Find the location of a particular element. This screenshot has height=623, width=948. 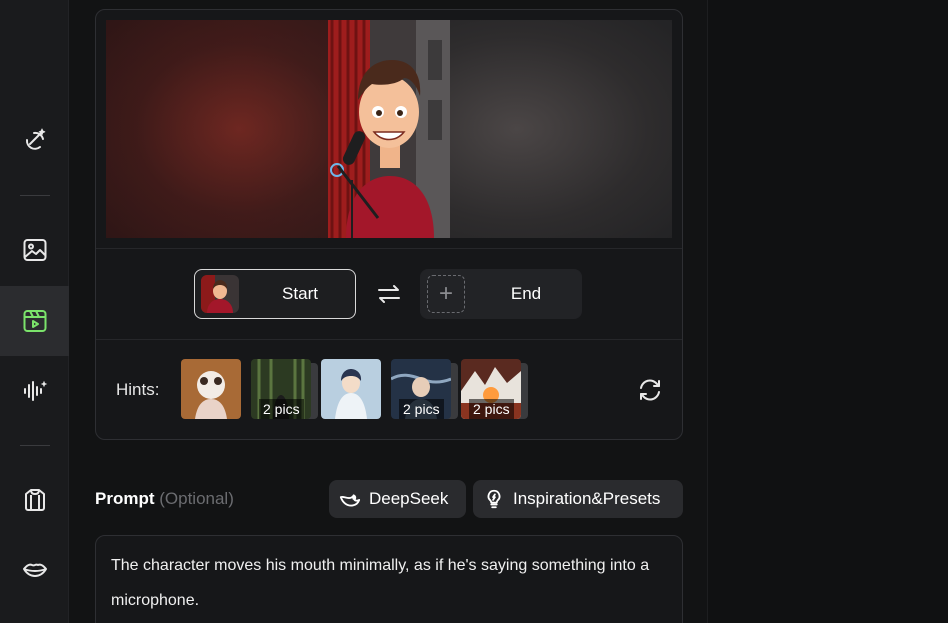

magic-wand-icon is located at coordinates (35, 139).